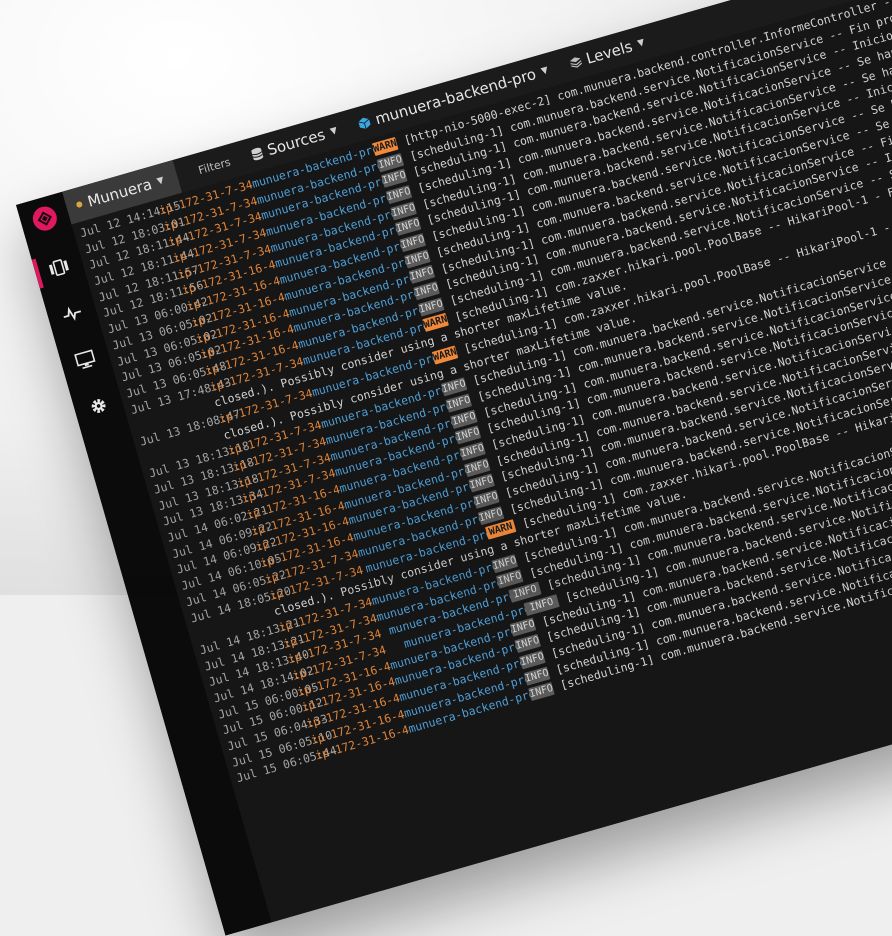  What do you see at coordinates (214, 166) in the screenshot?
I see `filters-label: Filters` at bounding box center [214, 166].